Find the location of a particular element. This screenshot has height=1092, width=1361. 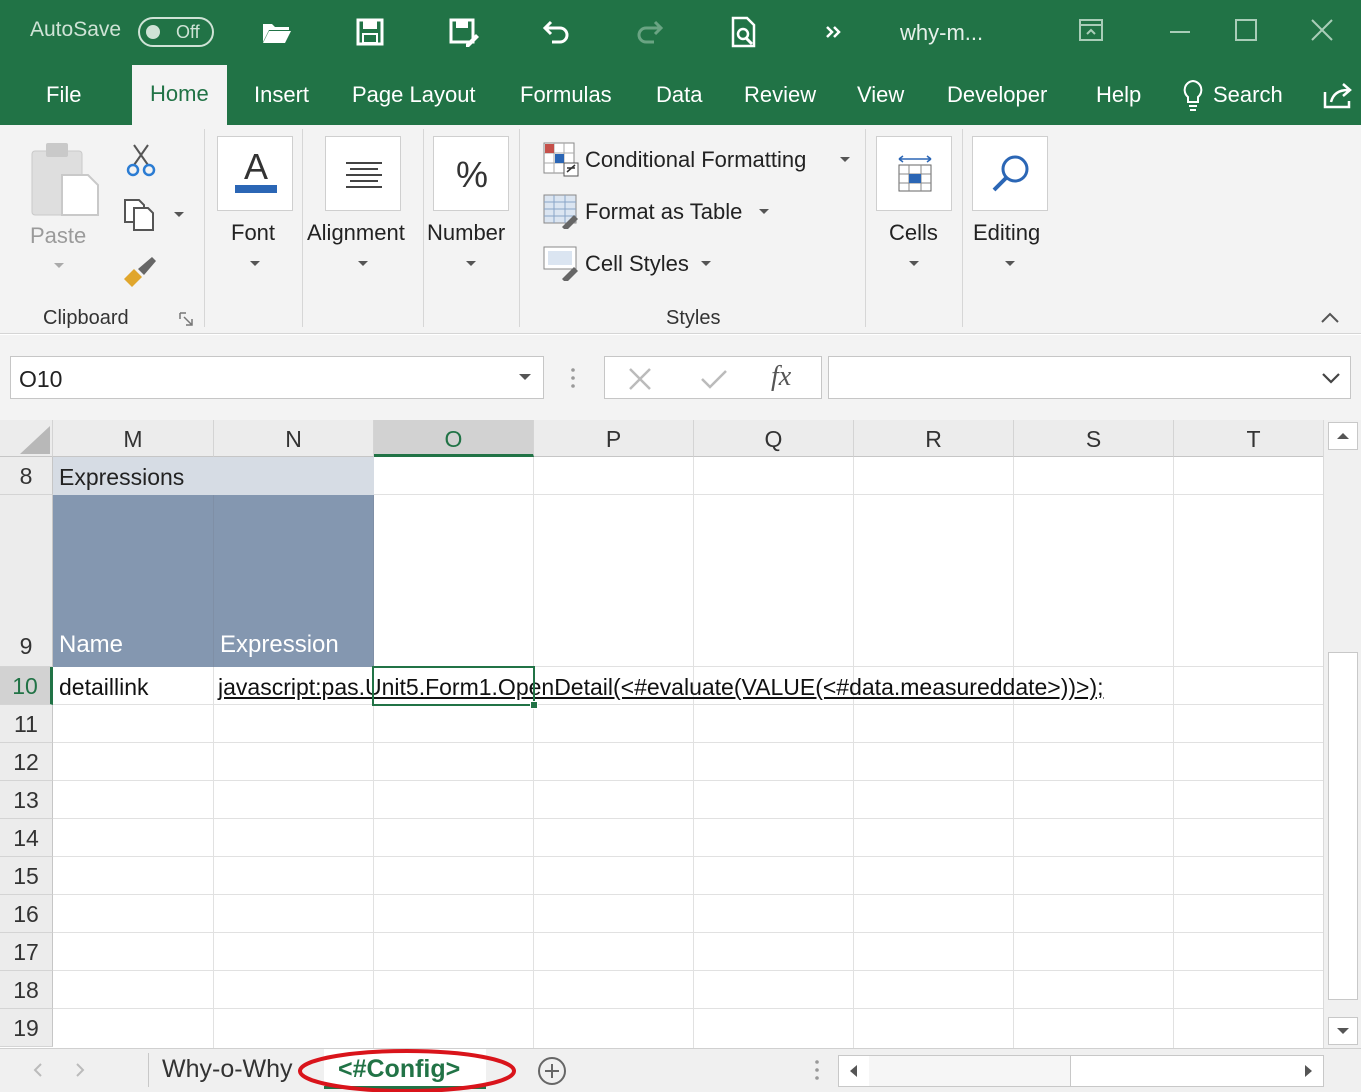

scroll-up-button is located at coordinates (1343, 436).